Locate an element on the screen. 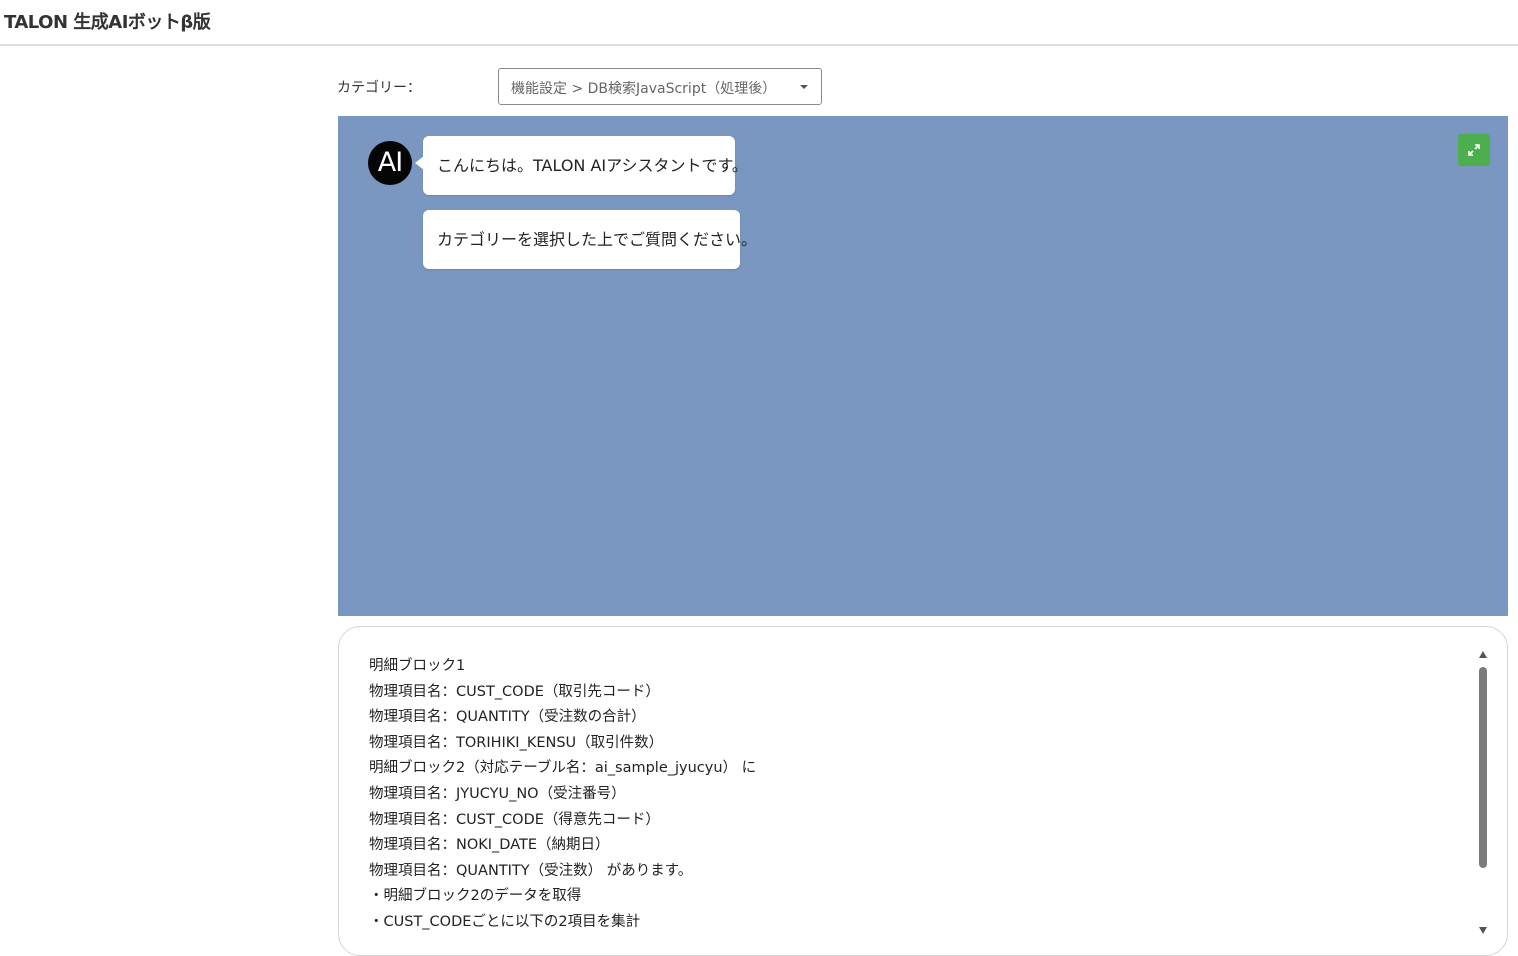 This screenshot has height=956, width=1518. ai-message-bubble: こんにちは。TALON AIアシスタントです。 is located at coordinates (581, 165).